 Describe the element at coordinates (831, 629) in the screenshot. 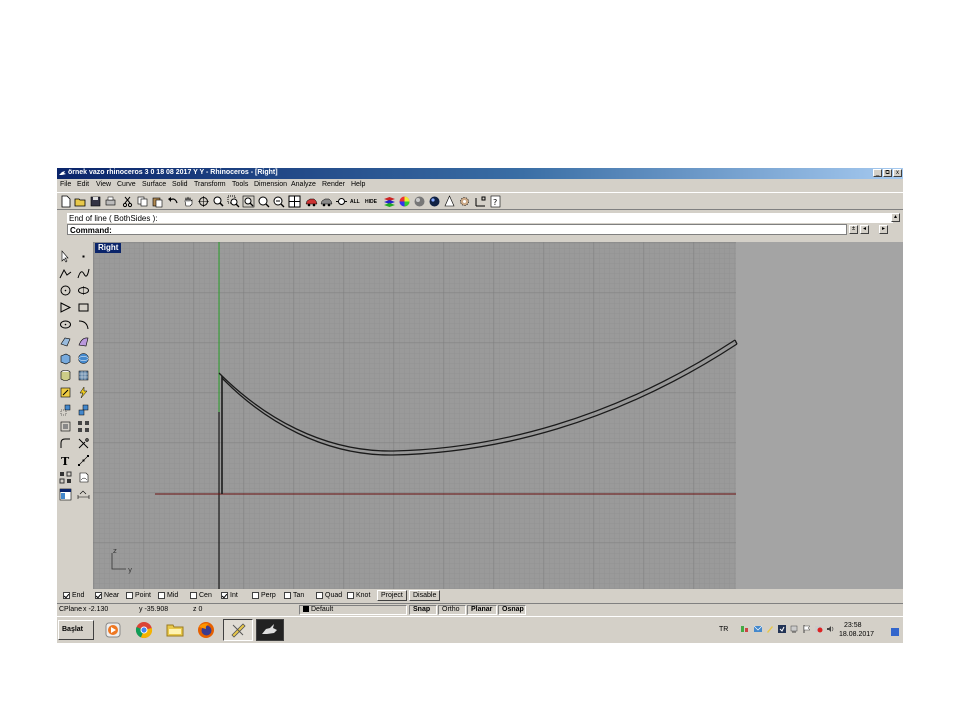

I see `volume-icon` at that location.